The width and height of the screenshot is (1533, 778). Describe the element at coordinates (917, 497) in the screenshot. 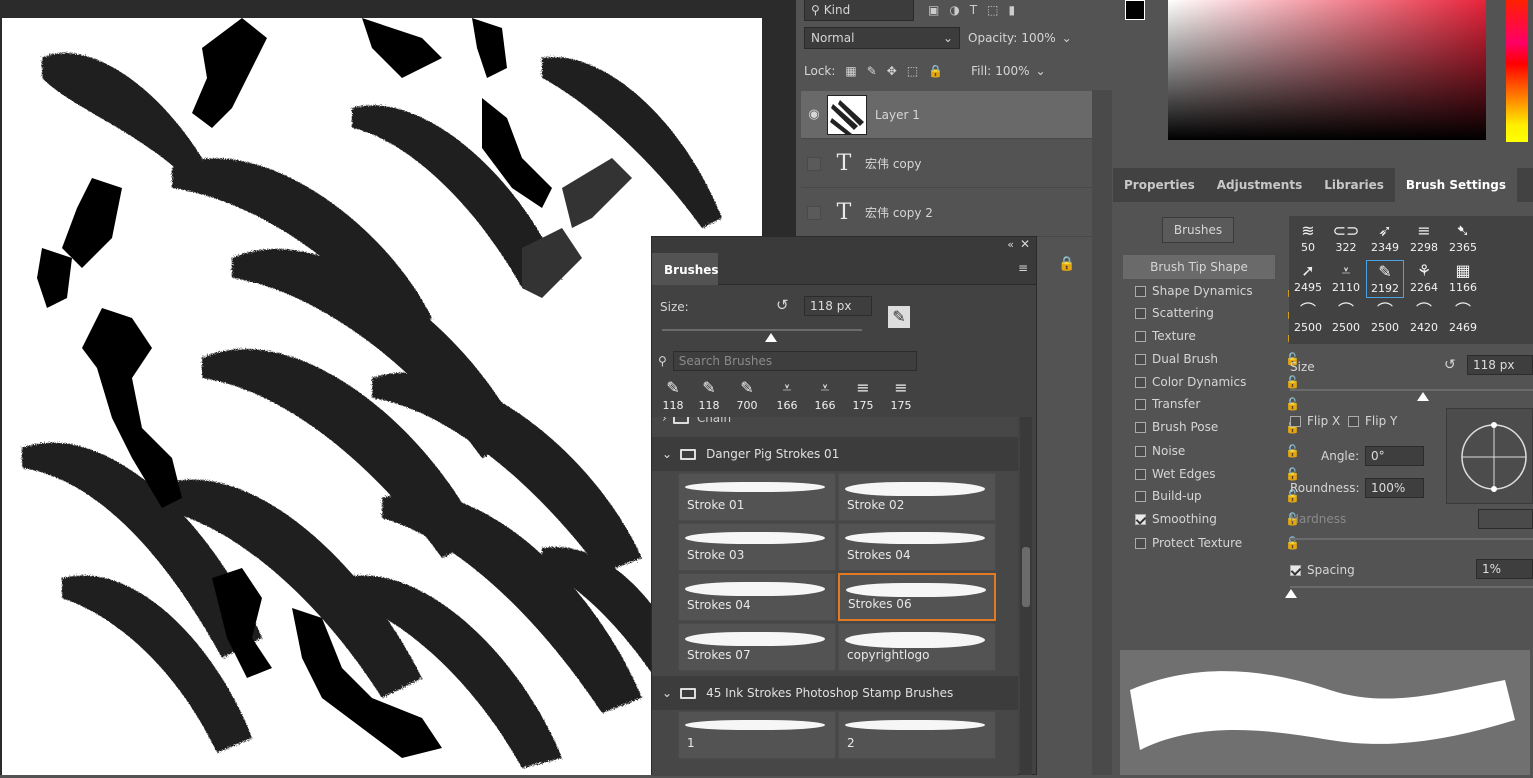

I see `brush-item: Stroke 02` at that location.